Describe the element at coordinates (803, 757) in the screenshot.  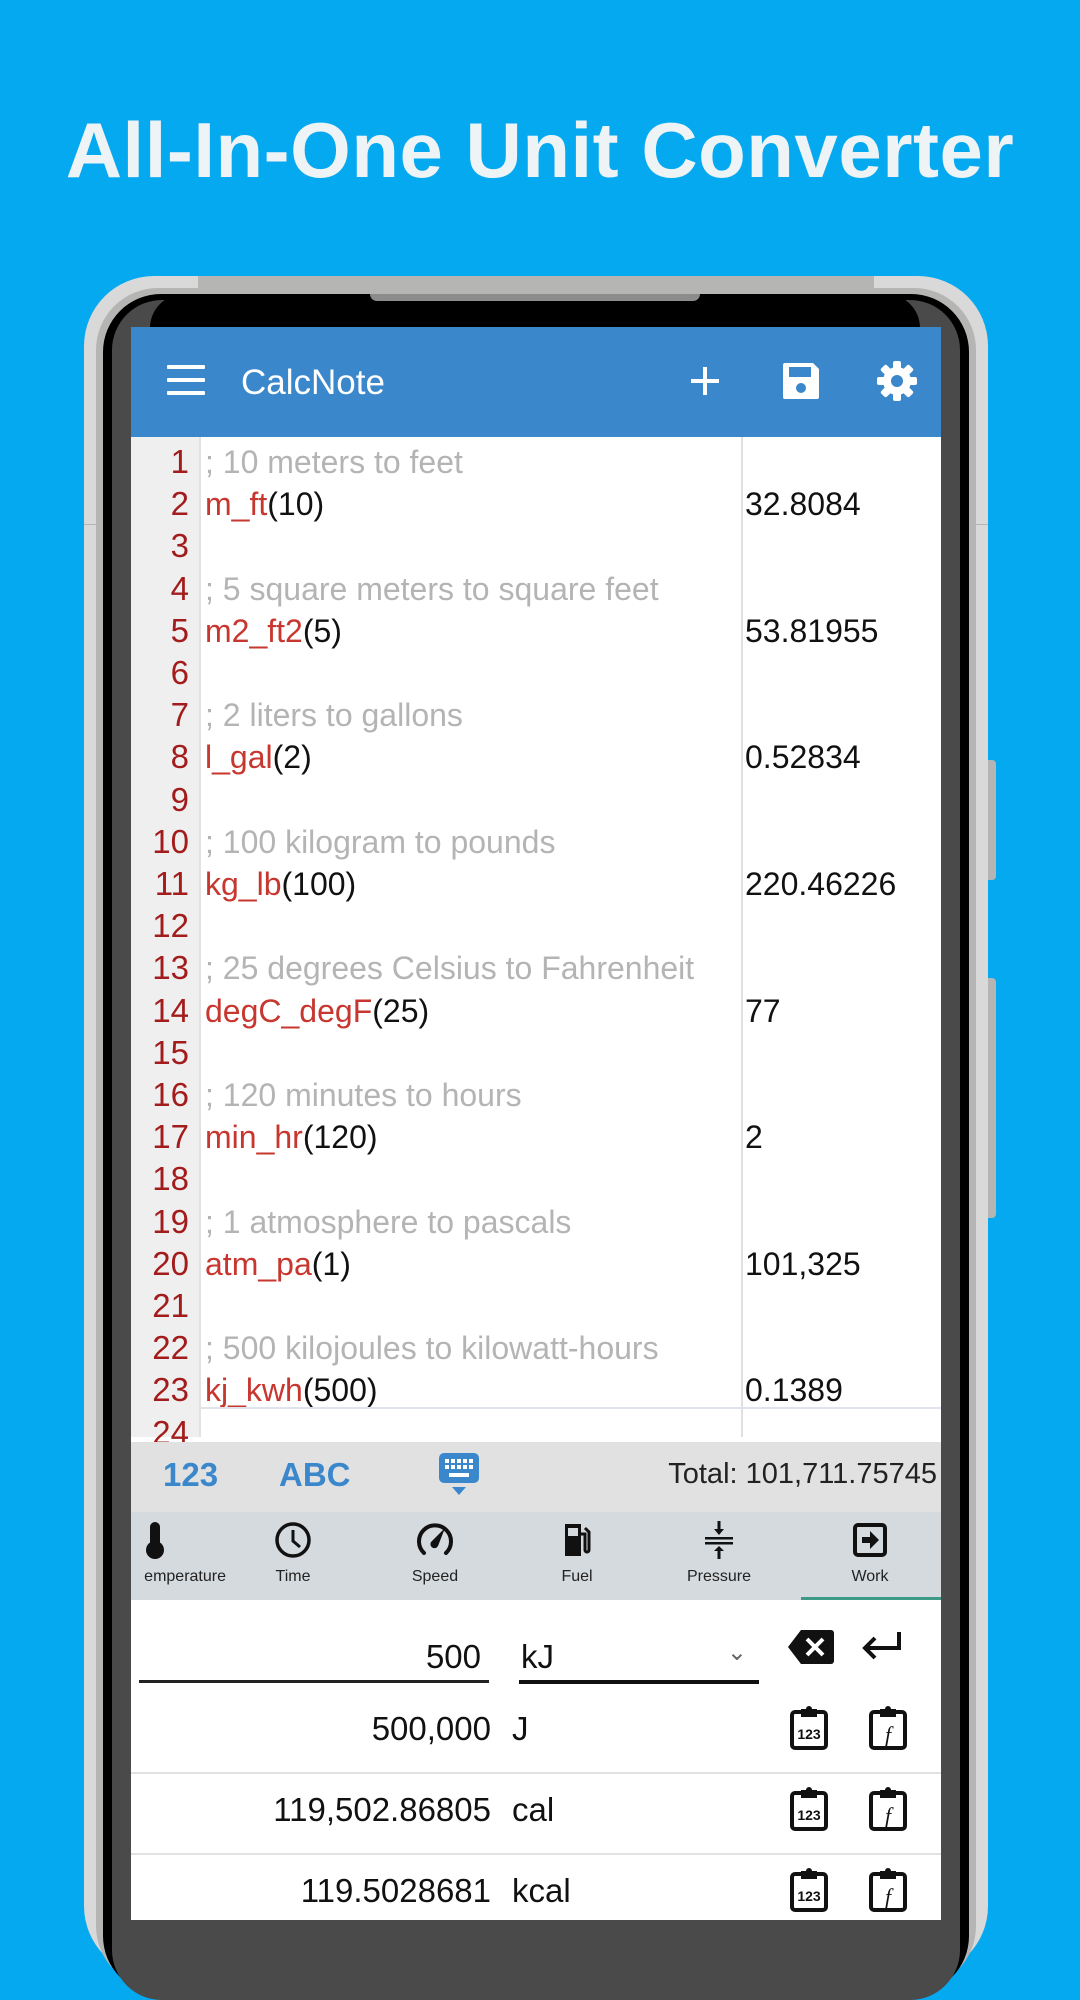
I see `line-result: 0.52834` at that location.